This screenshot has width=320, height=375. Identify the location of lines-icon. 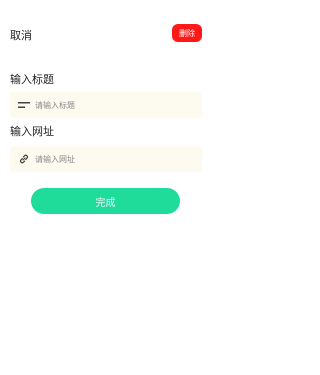
(24, 105).